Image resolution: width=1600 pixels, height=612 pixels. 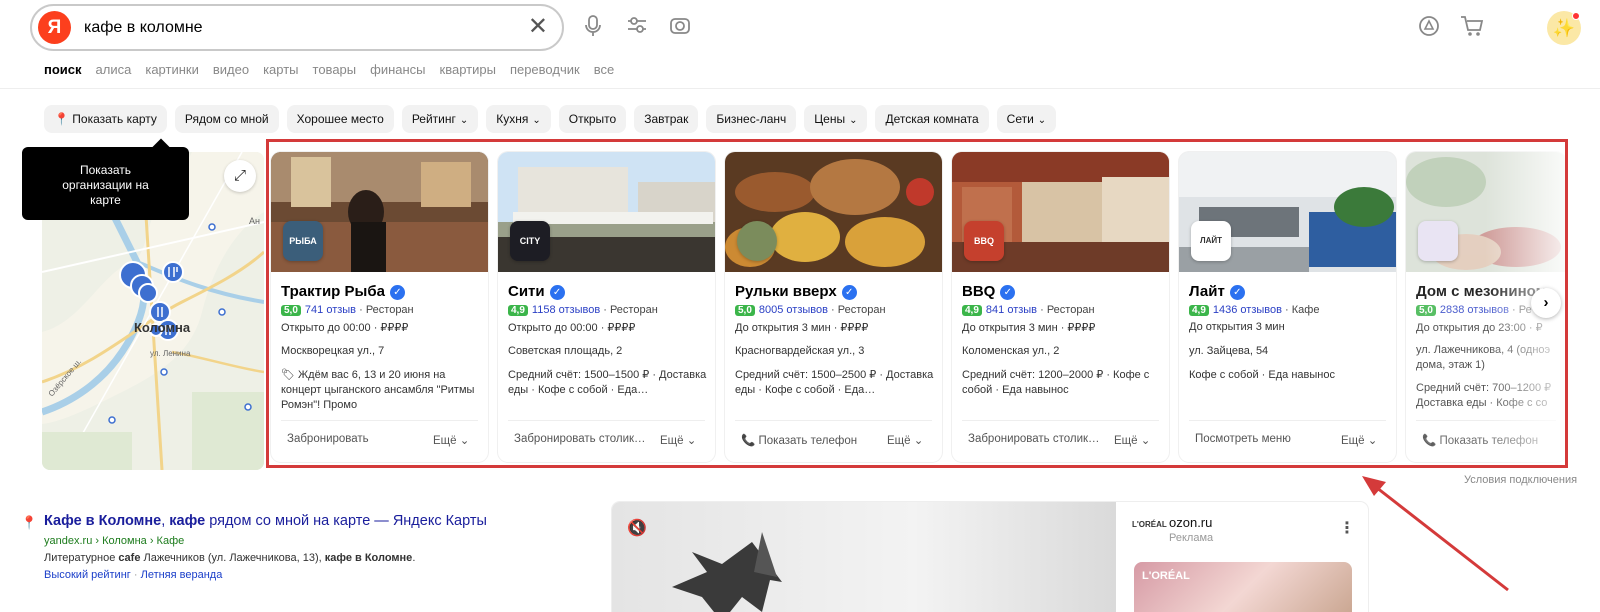 What do you see at coordinates (800, 351) in the screenshot?
I see `org-address: Красногвардейская ул., 3` at bounding box center [800, 351].